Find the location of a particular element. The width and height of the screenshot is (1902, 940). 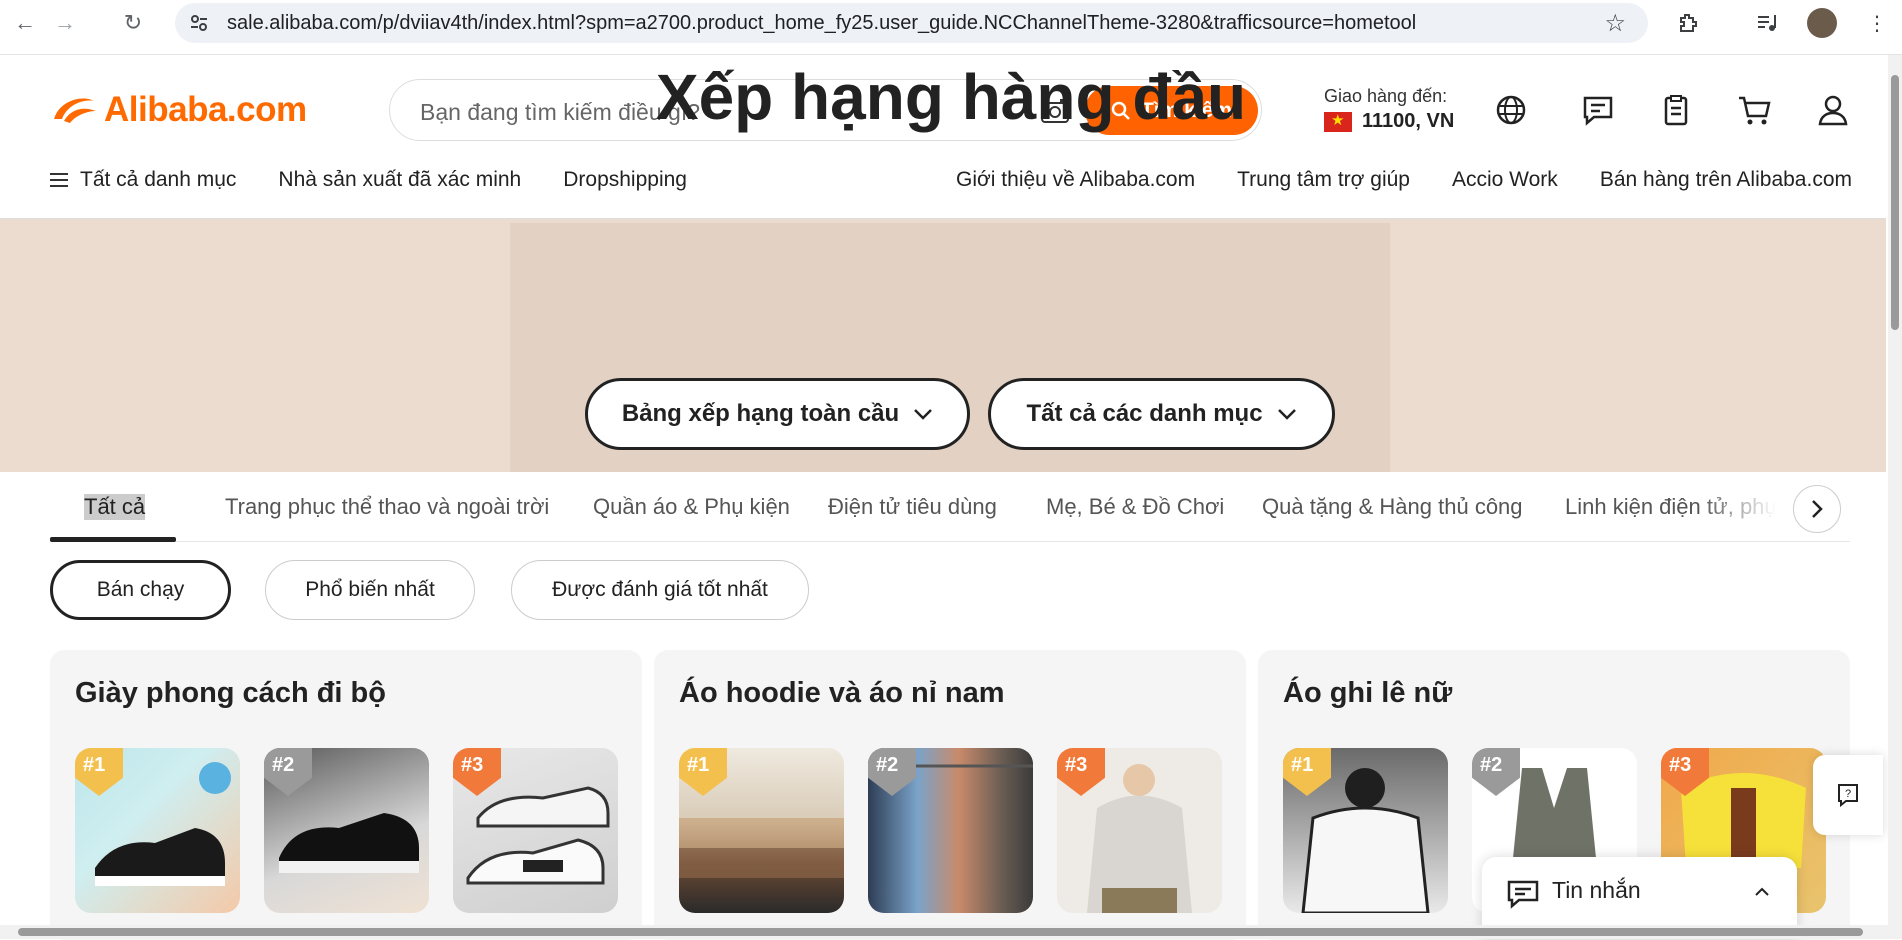

nav-accio-work: Accio Work is located at coordinates (1505, 180).